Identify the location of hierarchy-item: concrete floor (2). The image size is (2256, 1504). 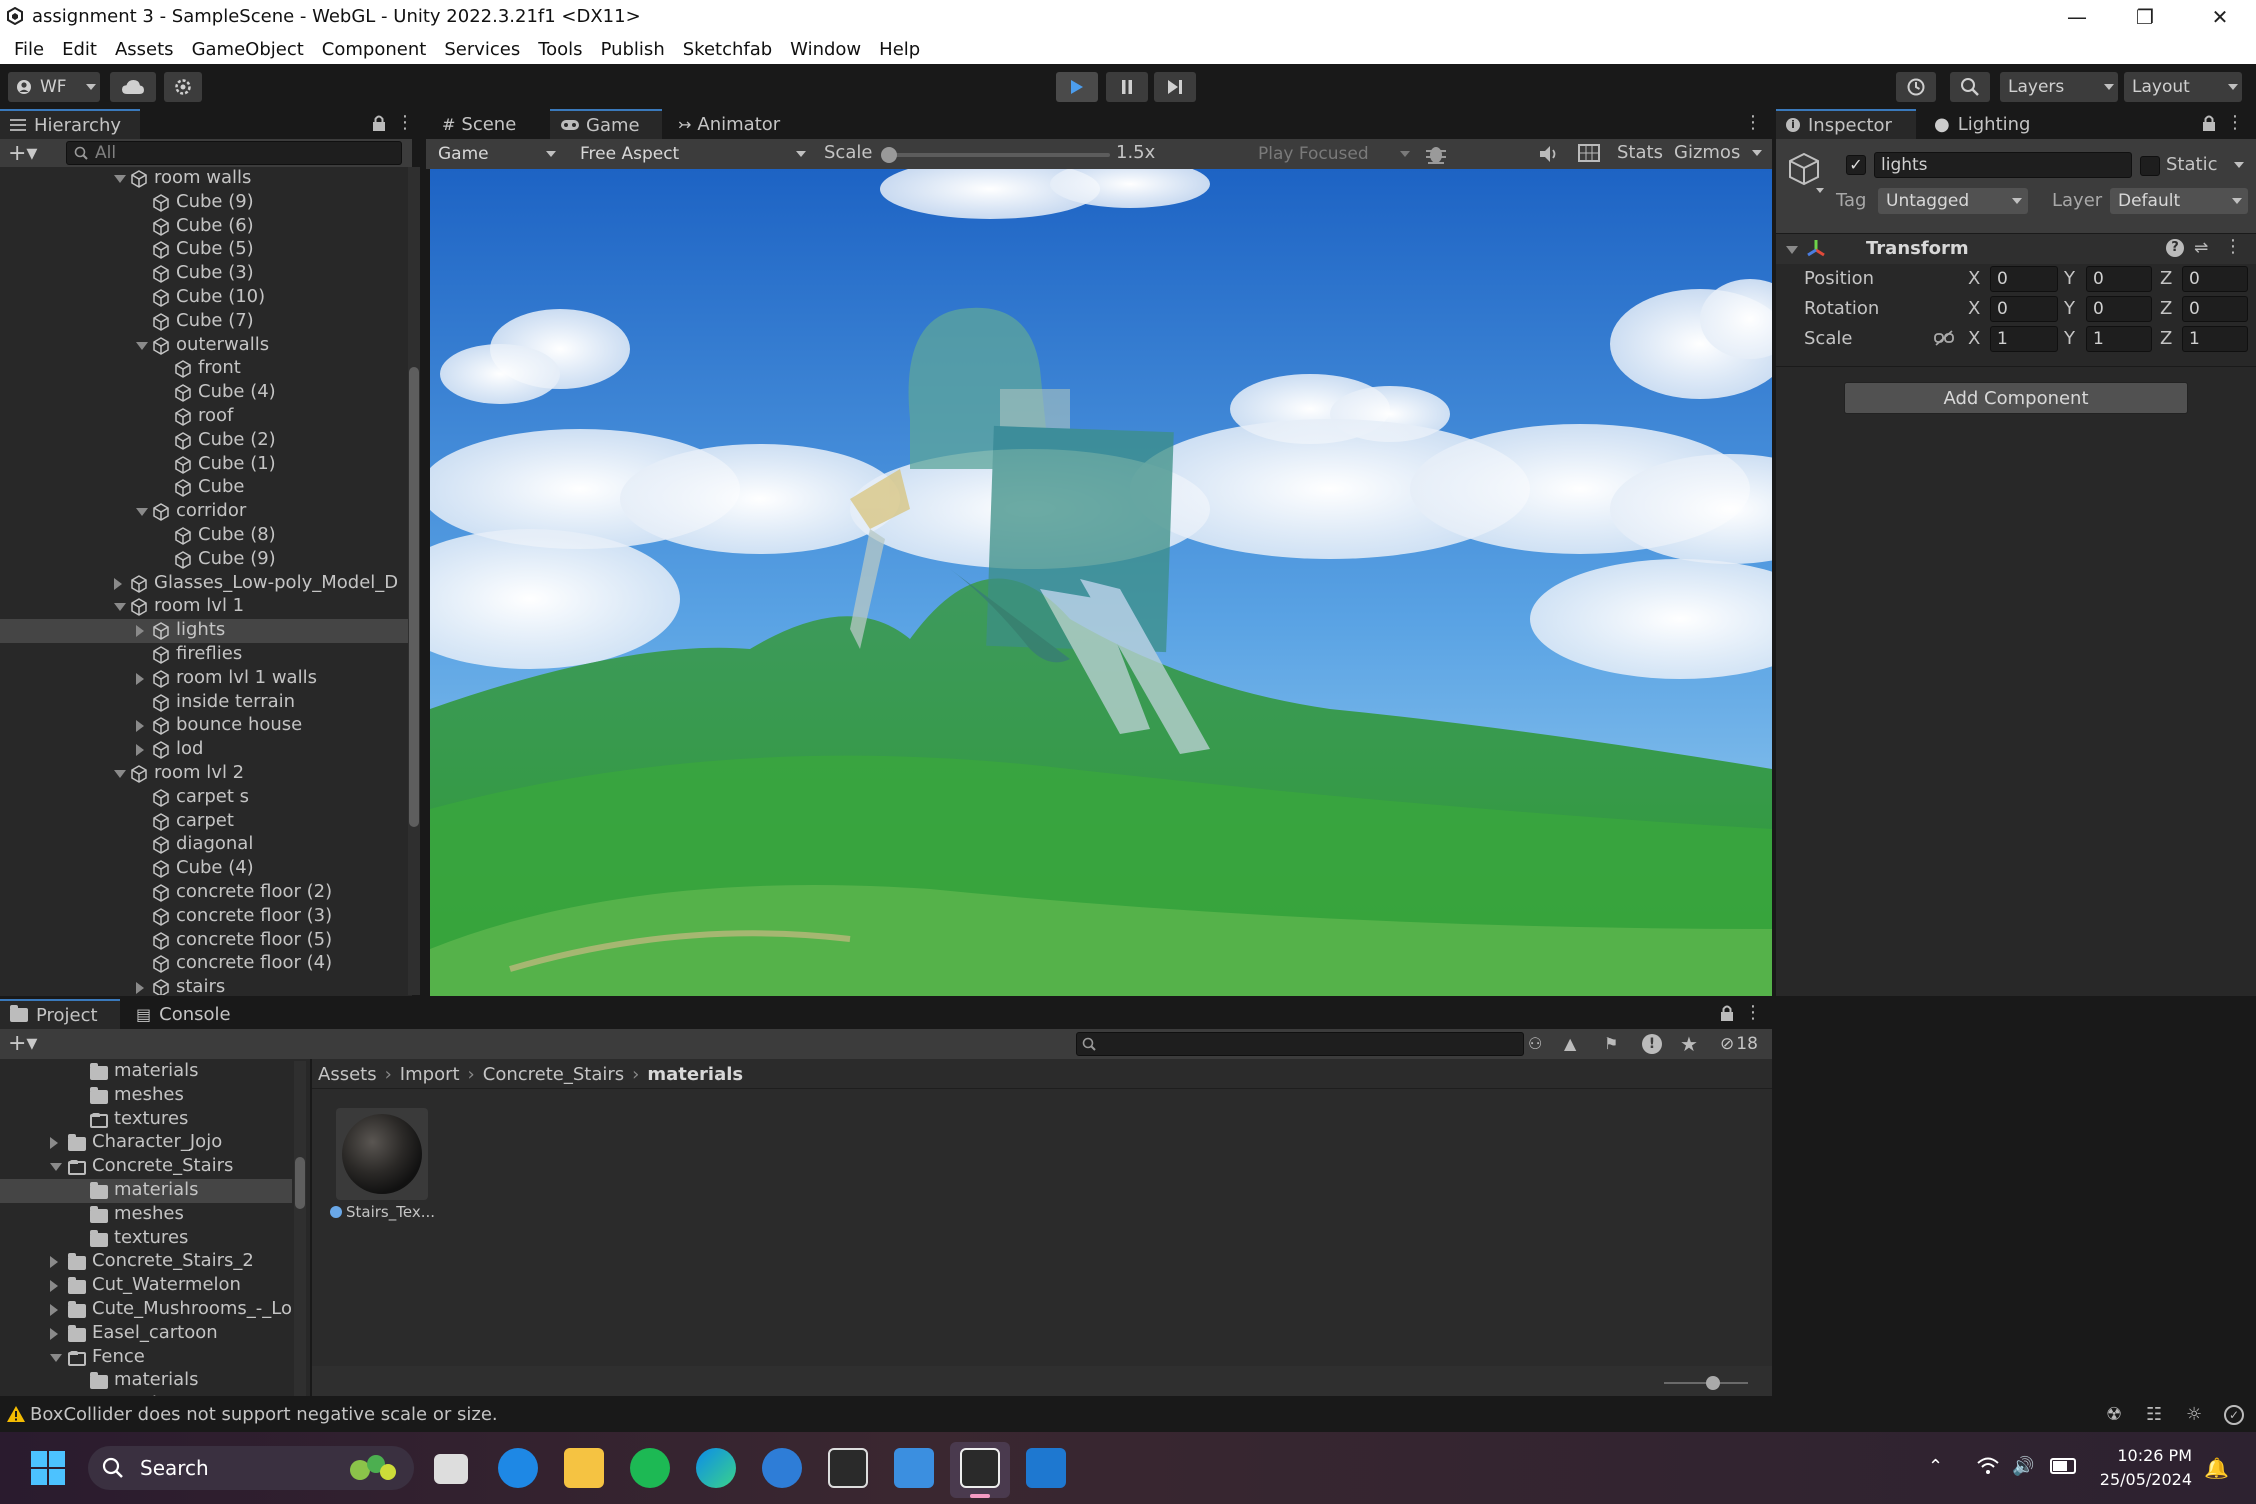
(204, 893).